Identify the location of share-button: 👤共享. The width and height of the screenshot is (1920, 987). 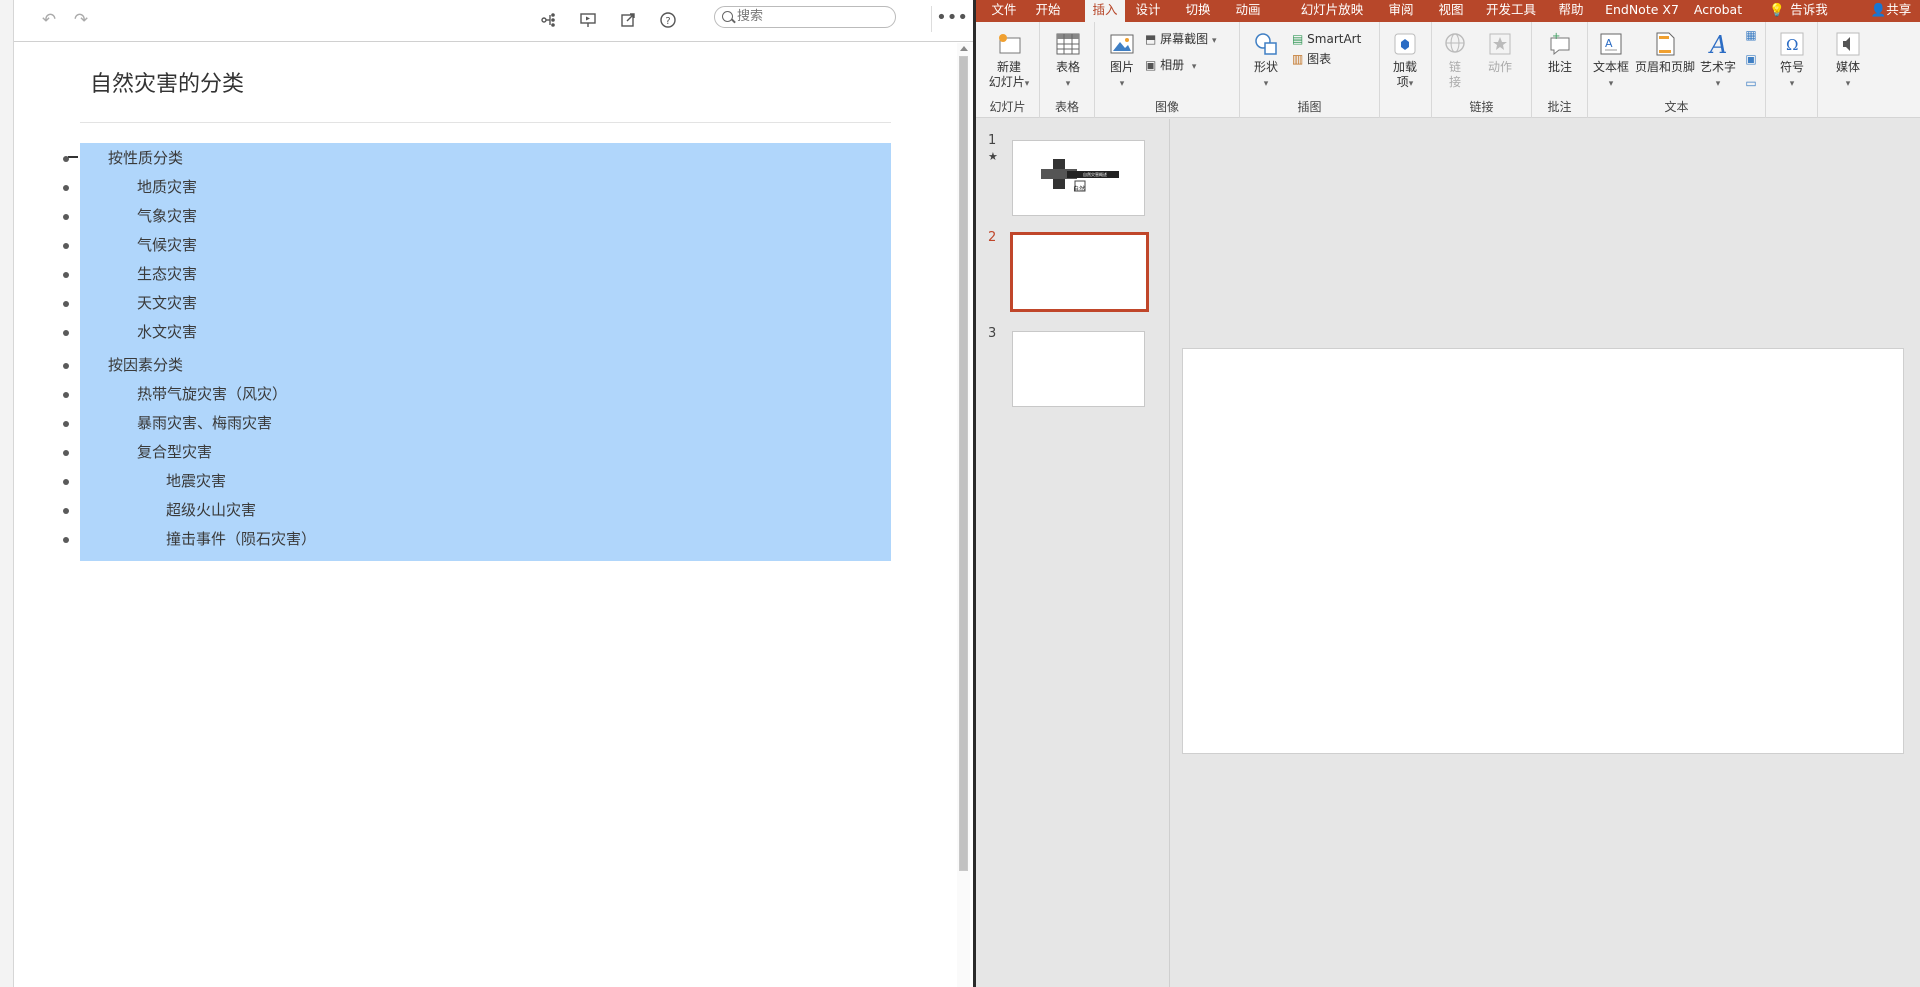
(1891, 11).